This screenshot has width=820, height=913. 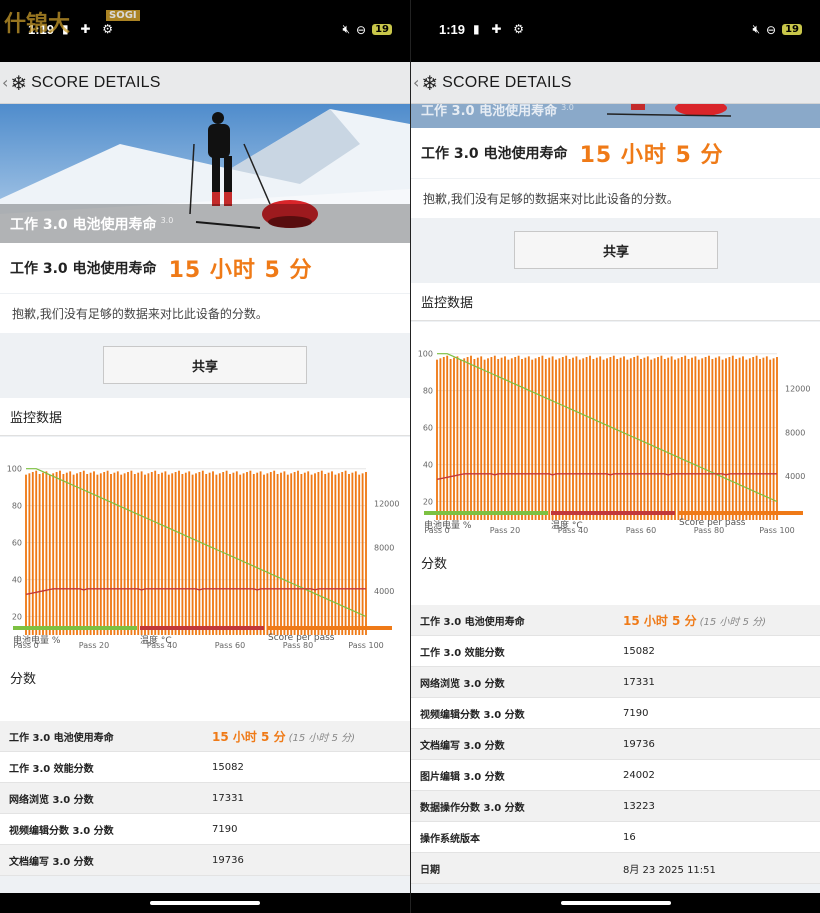 What do you see at coordinates (428, 391) in the screenshot?
I see `y-left-tick-label: 80` at bounding box center [428, 391].